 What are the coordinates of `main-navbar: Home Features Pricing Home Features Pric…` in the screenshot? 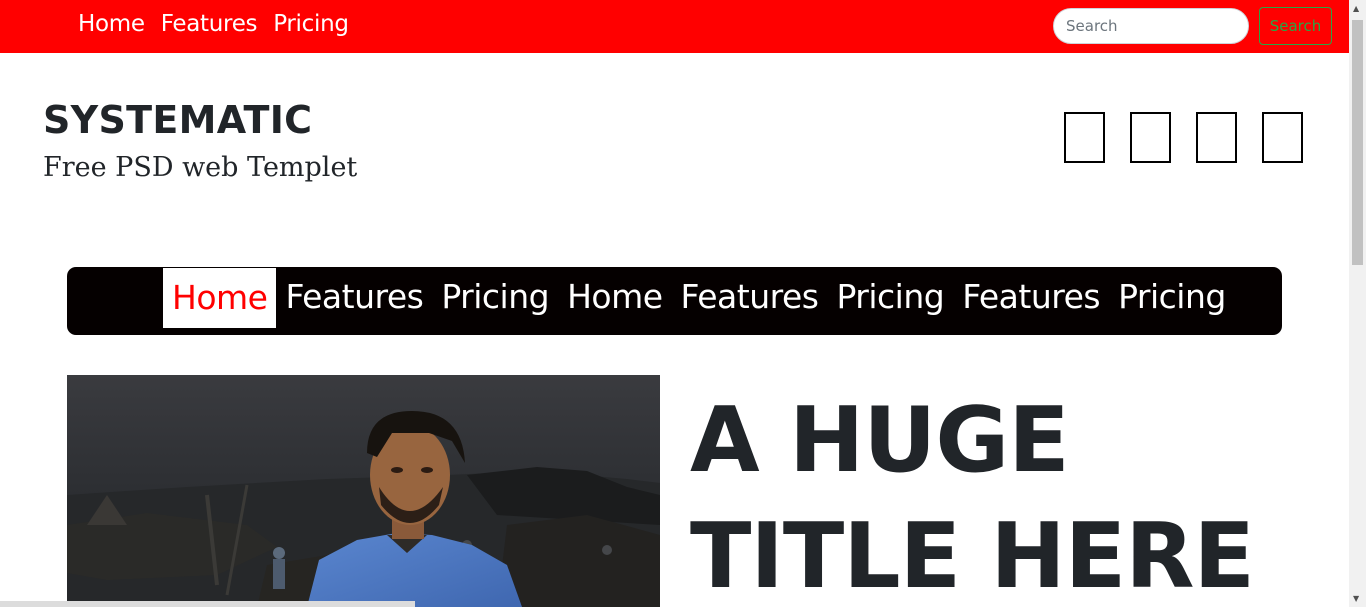 It's located at (674, 301).